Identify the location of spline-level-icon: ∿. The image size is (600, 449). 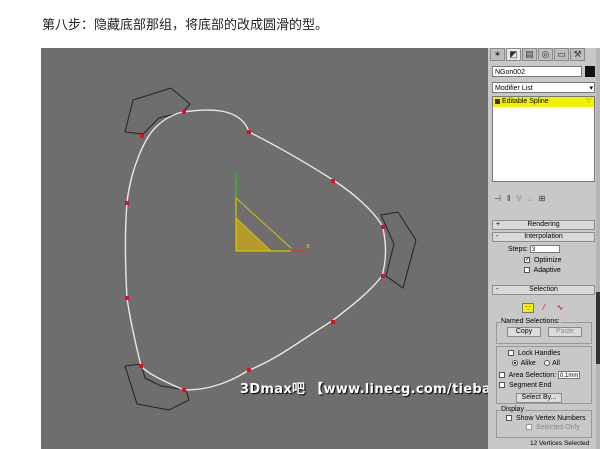
(560, 308).